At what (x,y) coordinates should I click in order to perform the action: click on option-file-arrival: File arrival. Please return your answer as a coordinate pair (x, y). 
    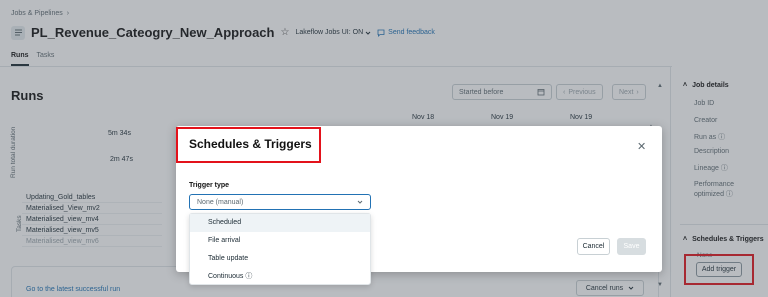
    Looking at the image, I should click on (280, 241).